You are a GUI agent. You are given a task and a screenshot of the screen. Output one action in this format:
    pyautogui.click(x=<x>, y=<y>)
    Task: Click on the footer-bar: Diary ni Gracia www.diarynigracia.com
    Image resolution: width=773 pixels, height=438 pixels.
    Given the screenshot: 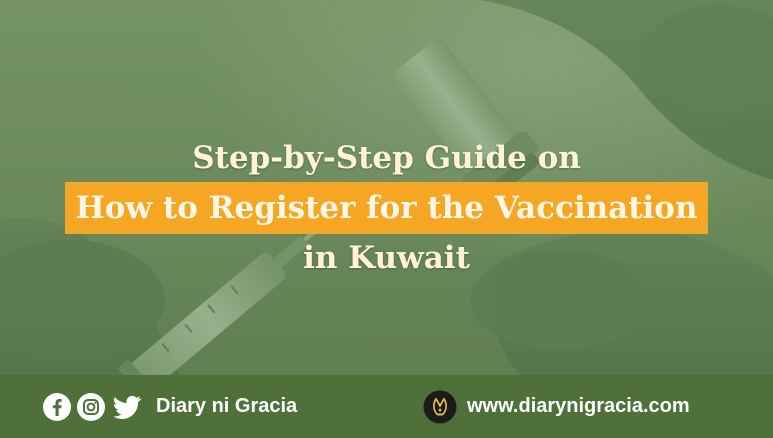 What is the action you would take?
    pyautogui.click(x=386, y=406)
    